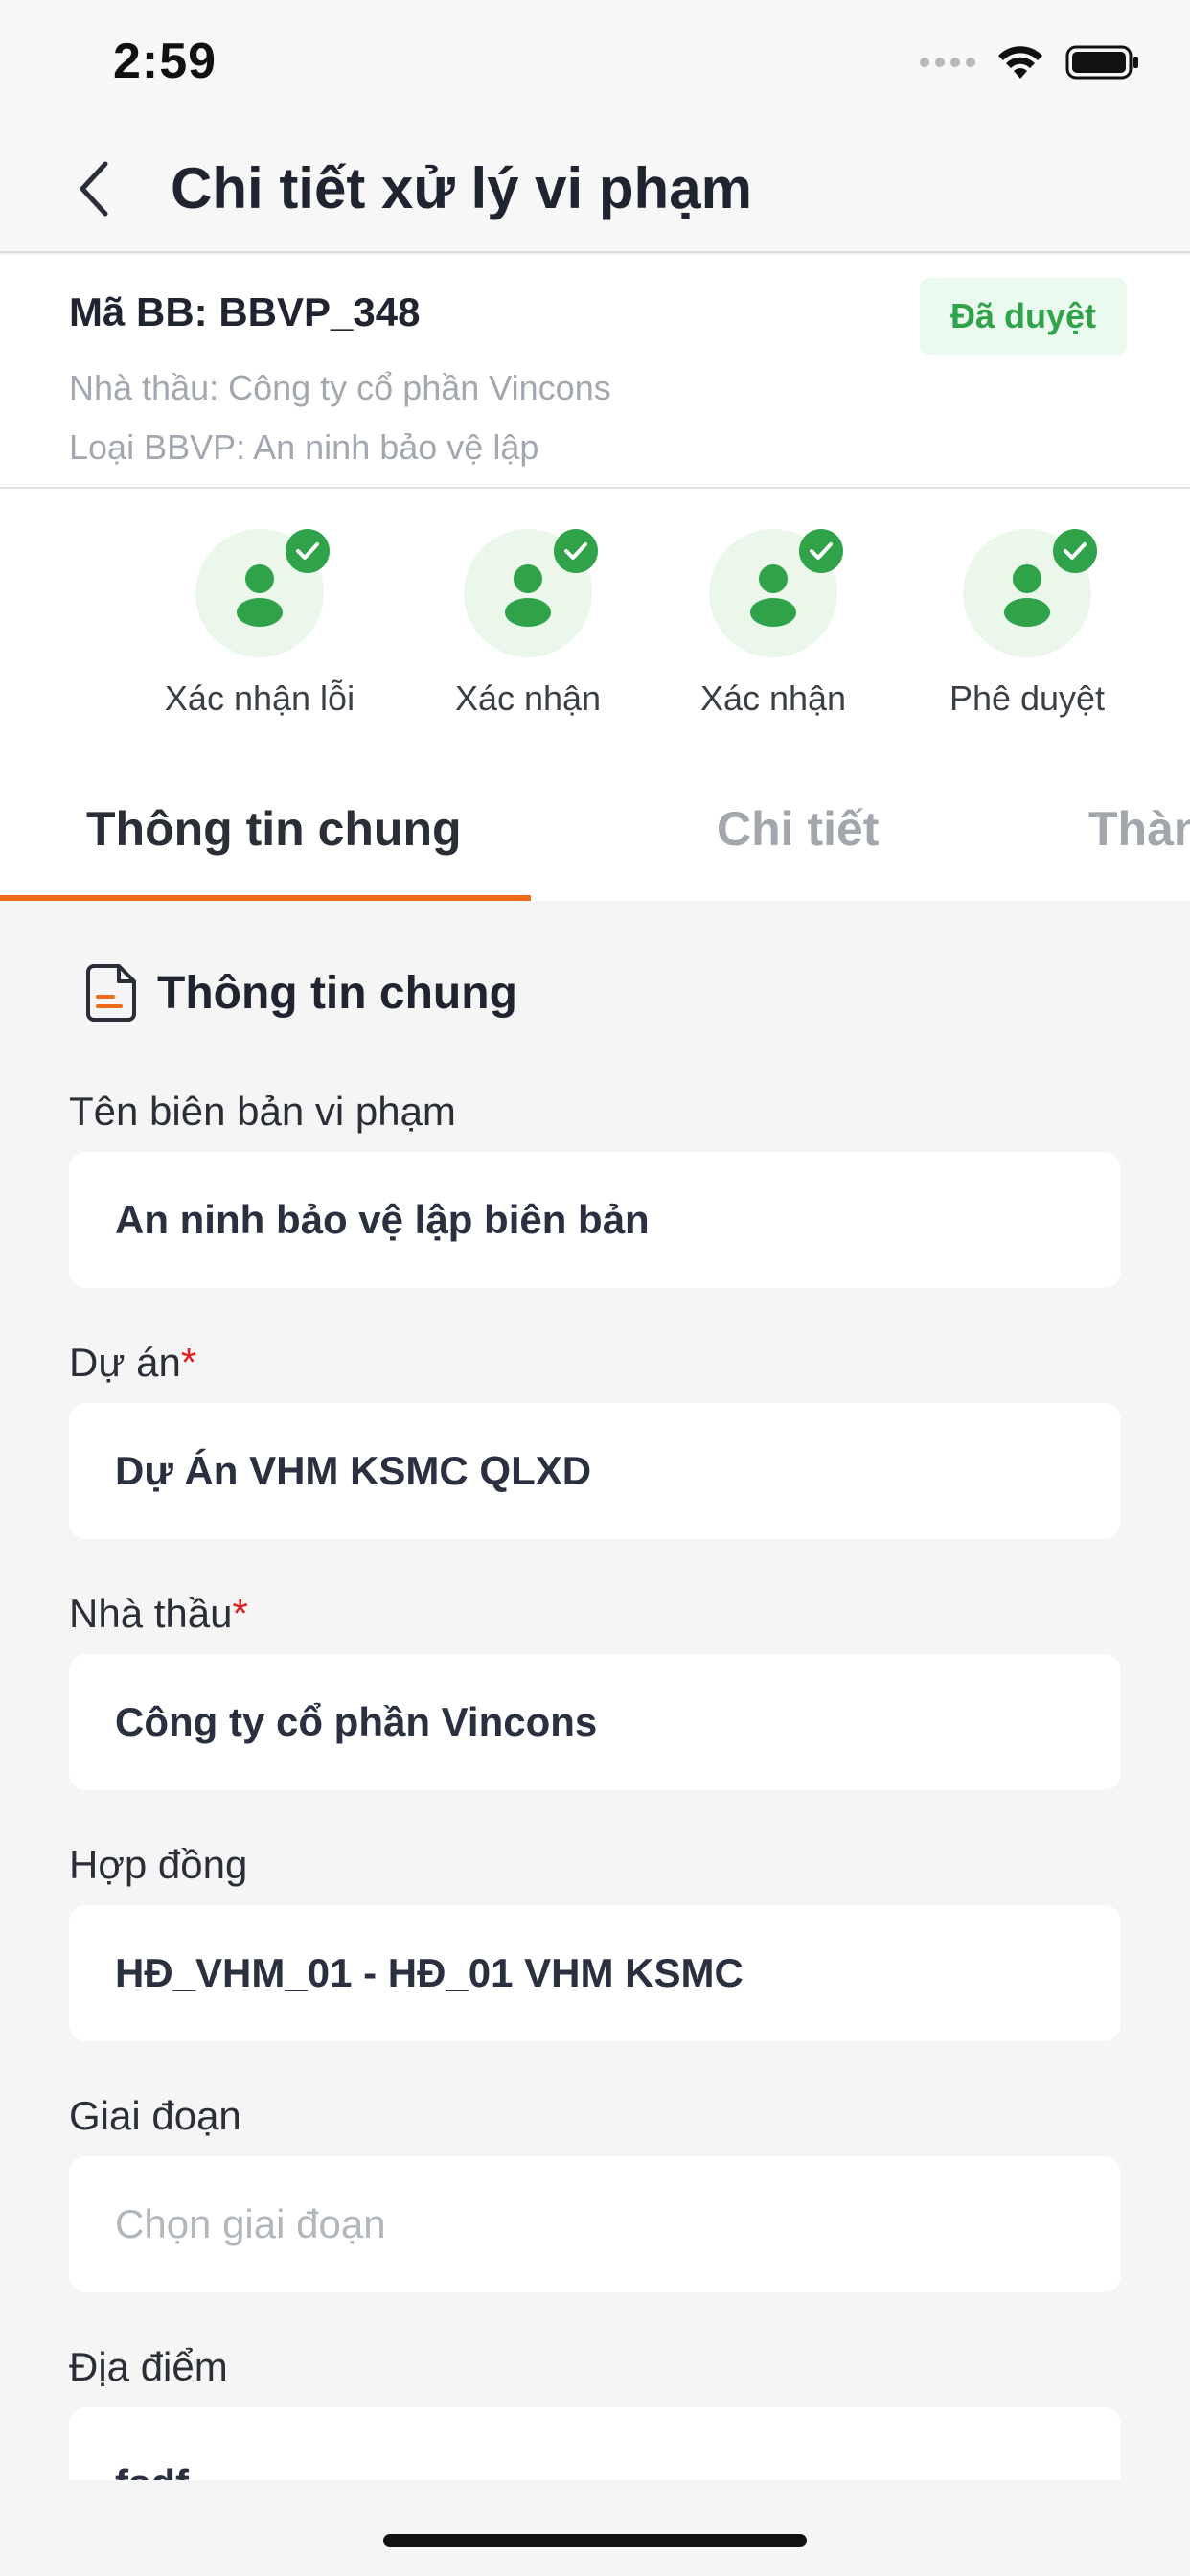  I want to click on approval-steps: Xác nhận lỗi Xác nhận Xác nhận Phê duyệt, so click(595, 623).